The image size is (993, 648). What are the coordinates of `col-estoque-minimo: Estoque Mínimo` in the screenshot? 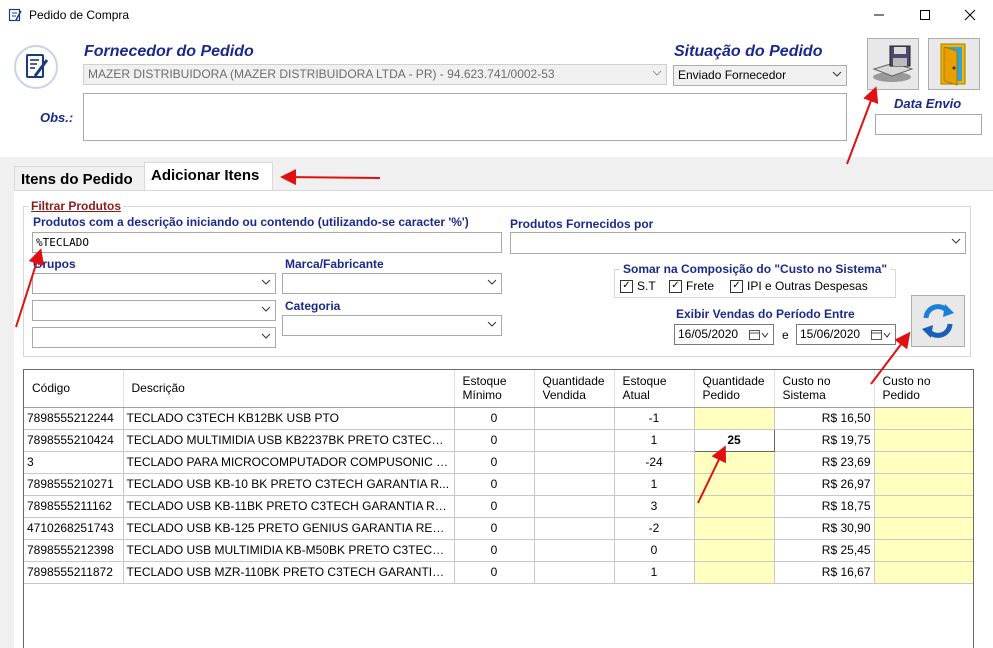 It's located at (494, 389).